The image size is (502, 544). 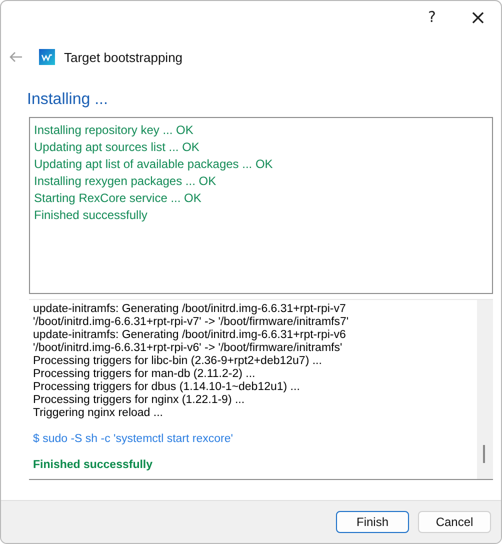 I want to click on dialog-button: Cancel, so click(x=454, y=522).